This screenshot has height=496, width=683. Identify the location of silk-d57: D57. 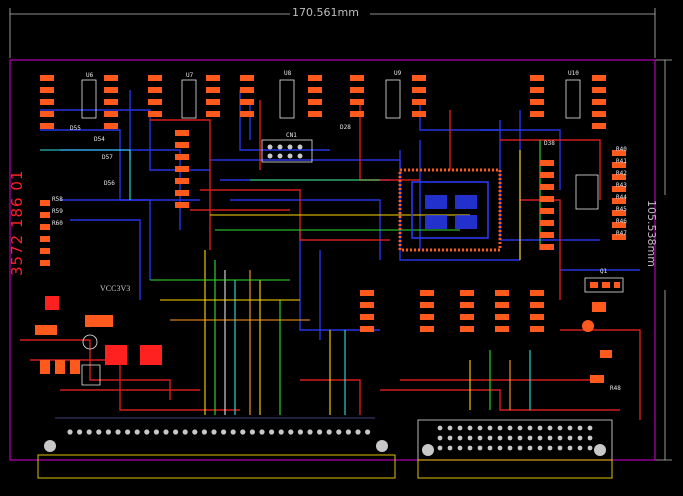
(107, 157).